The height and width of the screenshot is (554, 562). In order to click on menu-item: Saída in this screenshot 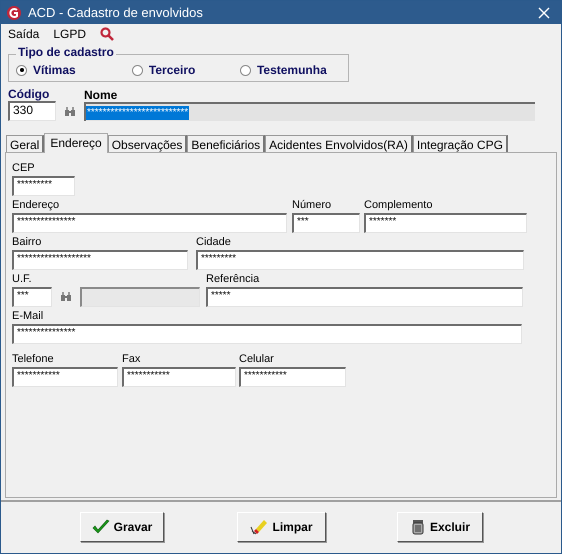, I will do `click(24, 34)`.